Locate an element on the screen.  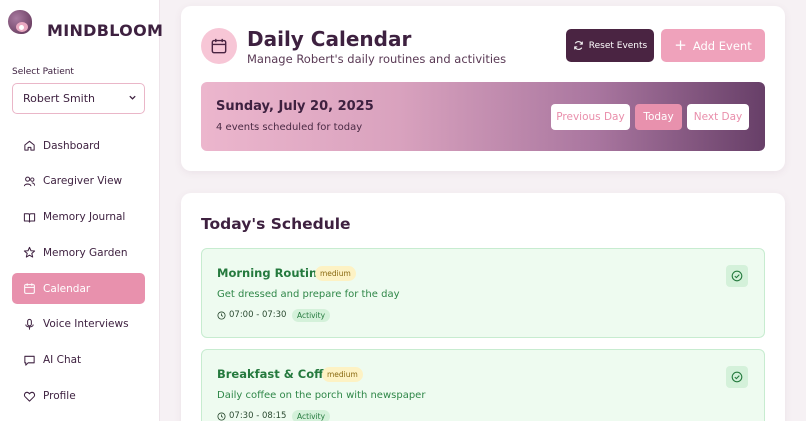
schedule-title: Today's Schedule is located at coordinates (276, 224).